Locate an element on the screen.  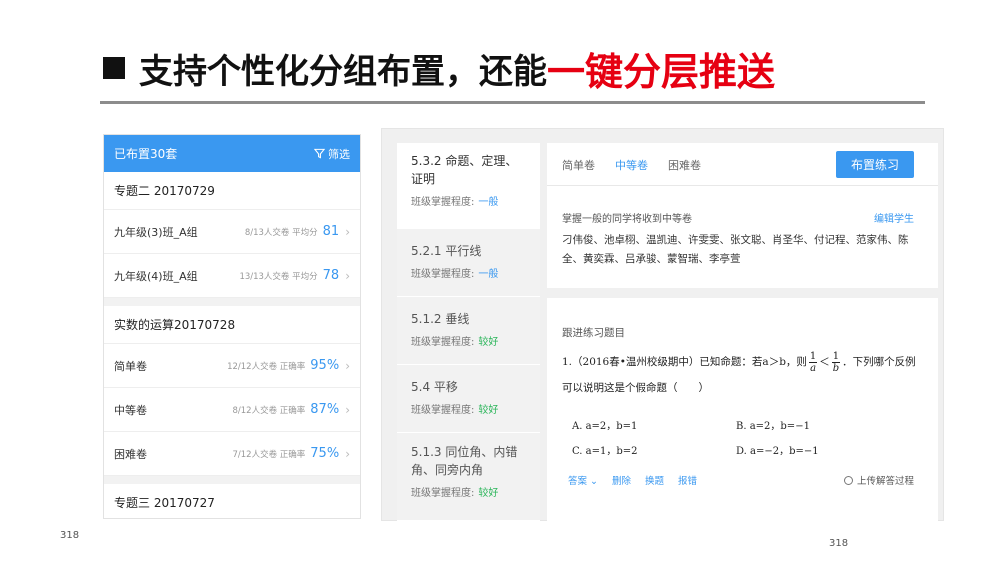
less-than-sign: ＜ is located at coordinates (824, 362).